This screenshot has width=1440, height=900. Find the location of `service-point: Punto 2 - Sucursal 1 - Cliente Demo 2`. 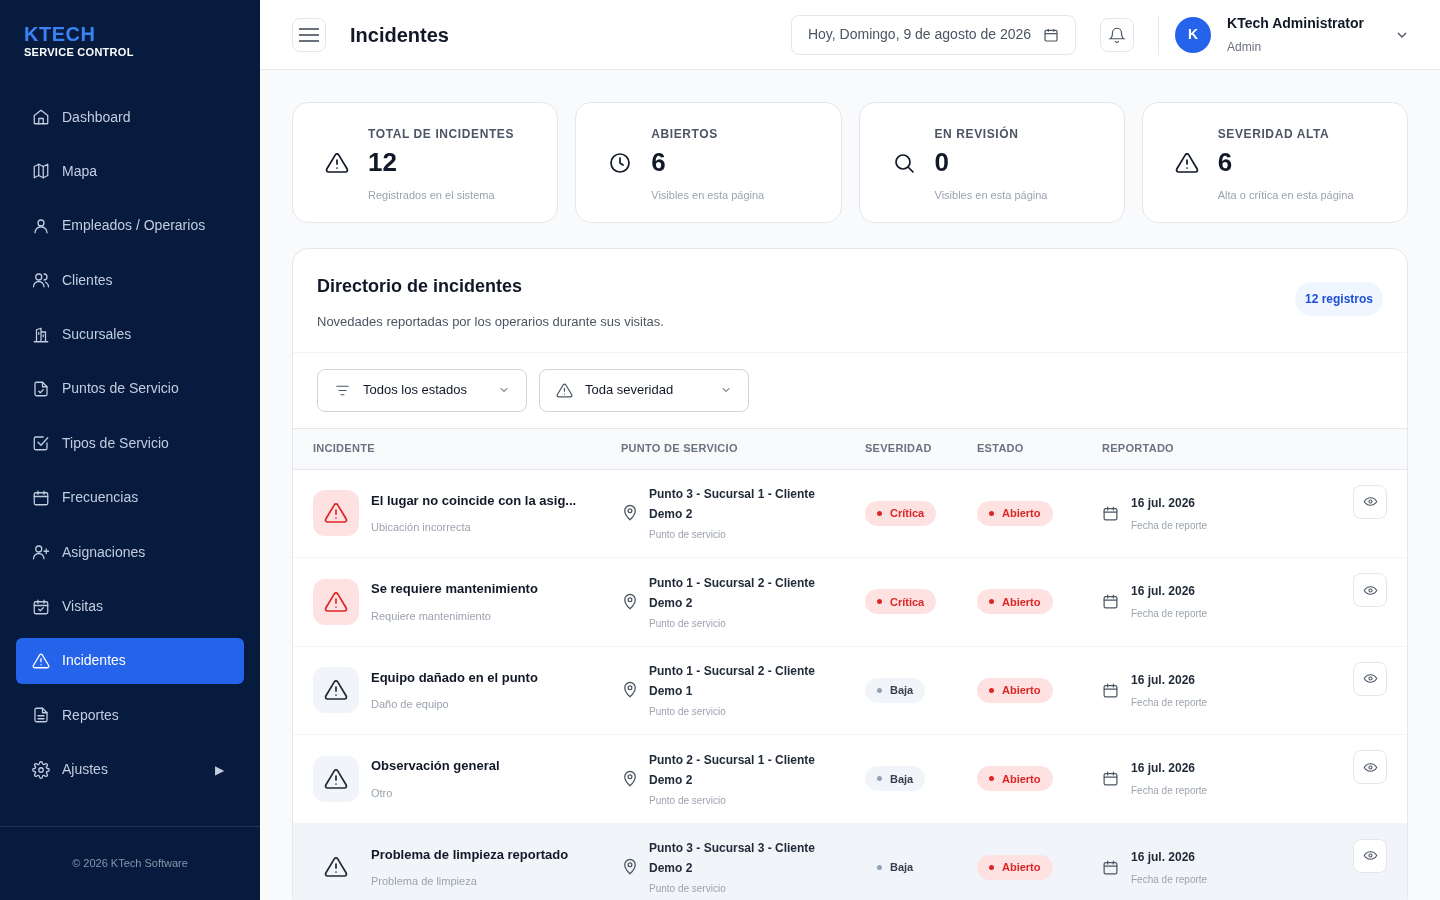

service-point: Punto 2 - Sucursal 1 - Cliente Demo 2 is located at coordinates (733, 770).